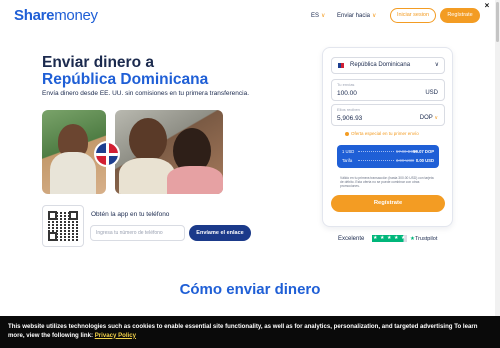 This screenshot has width=500, height=348. Describe the element at coordinates (388, 115) in the screenshot. I see `receive-amount-field: Ellos reciben 5,906.93 DOP ∨` at that location.